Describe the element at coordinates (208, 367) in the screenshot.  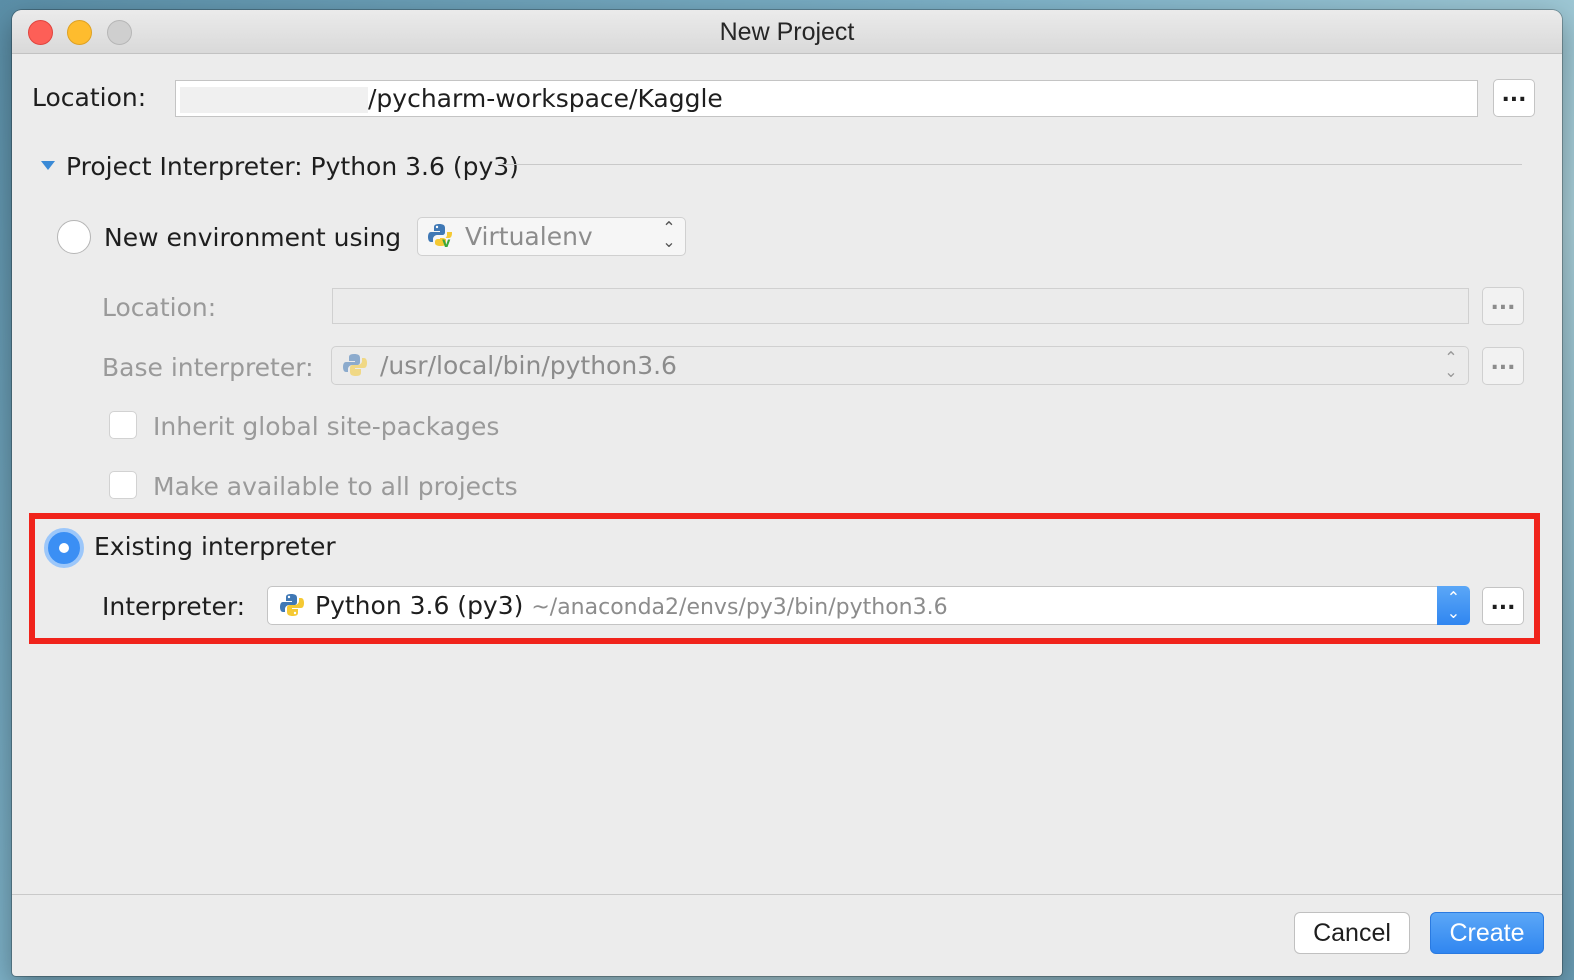
I see `base-interpreter-label: Base interpreter:` at that location.